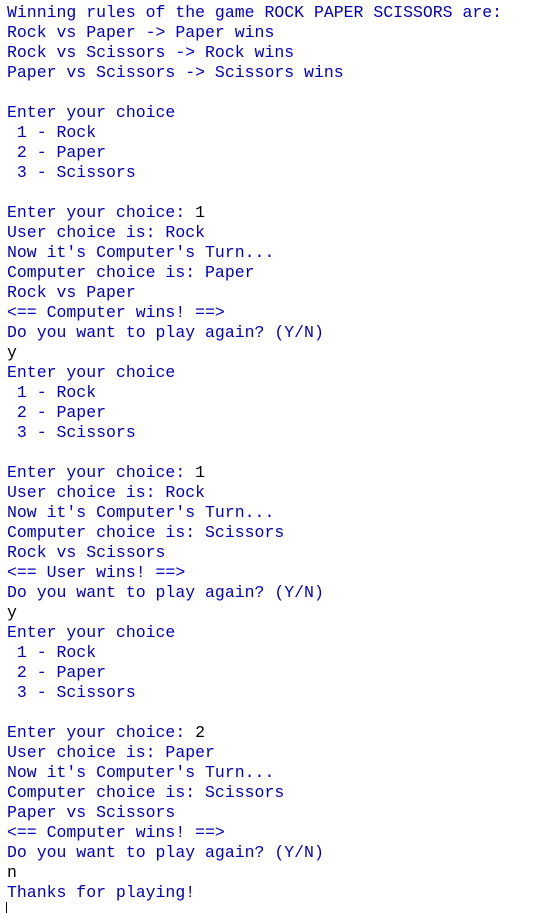  What do you see at coordinates (175, 72) in the screenshot?
I see `console-line: Paper vs Scissors -> Scissors wins` at bounding box center [175, 72].